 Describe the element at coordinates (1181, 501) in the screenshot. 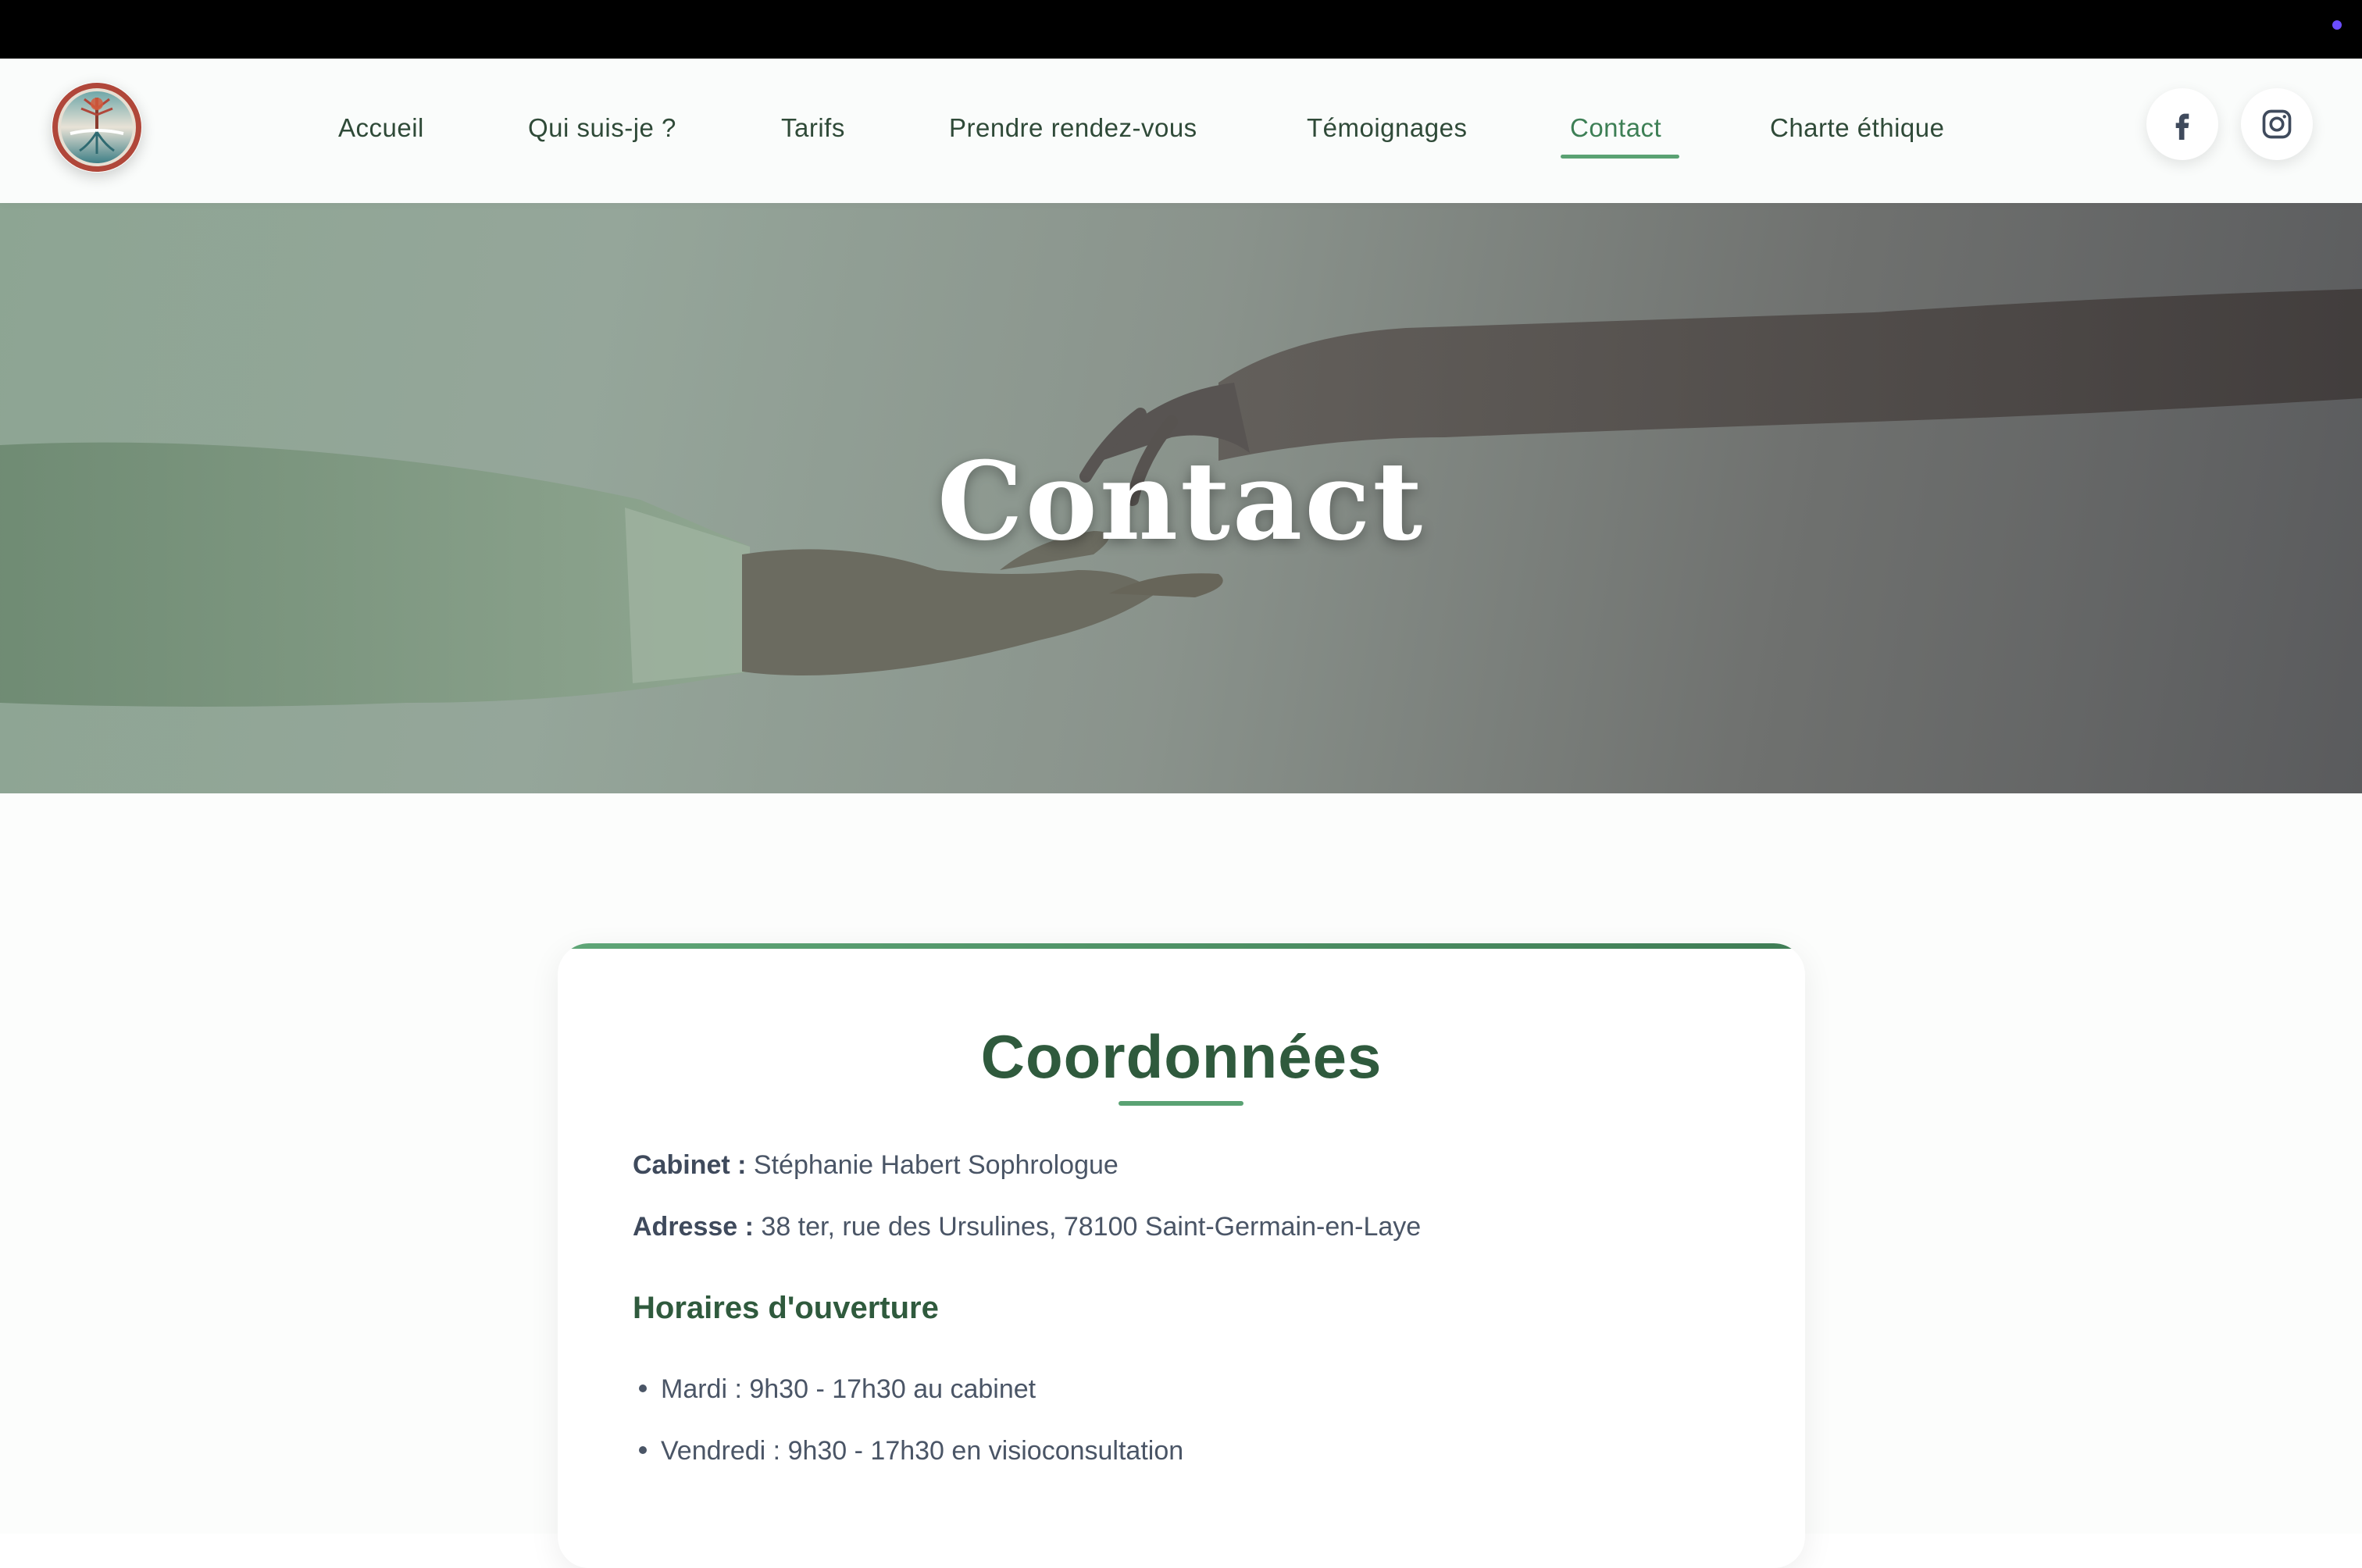

I see `hero-title: Contact` at that location.